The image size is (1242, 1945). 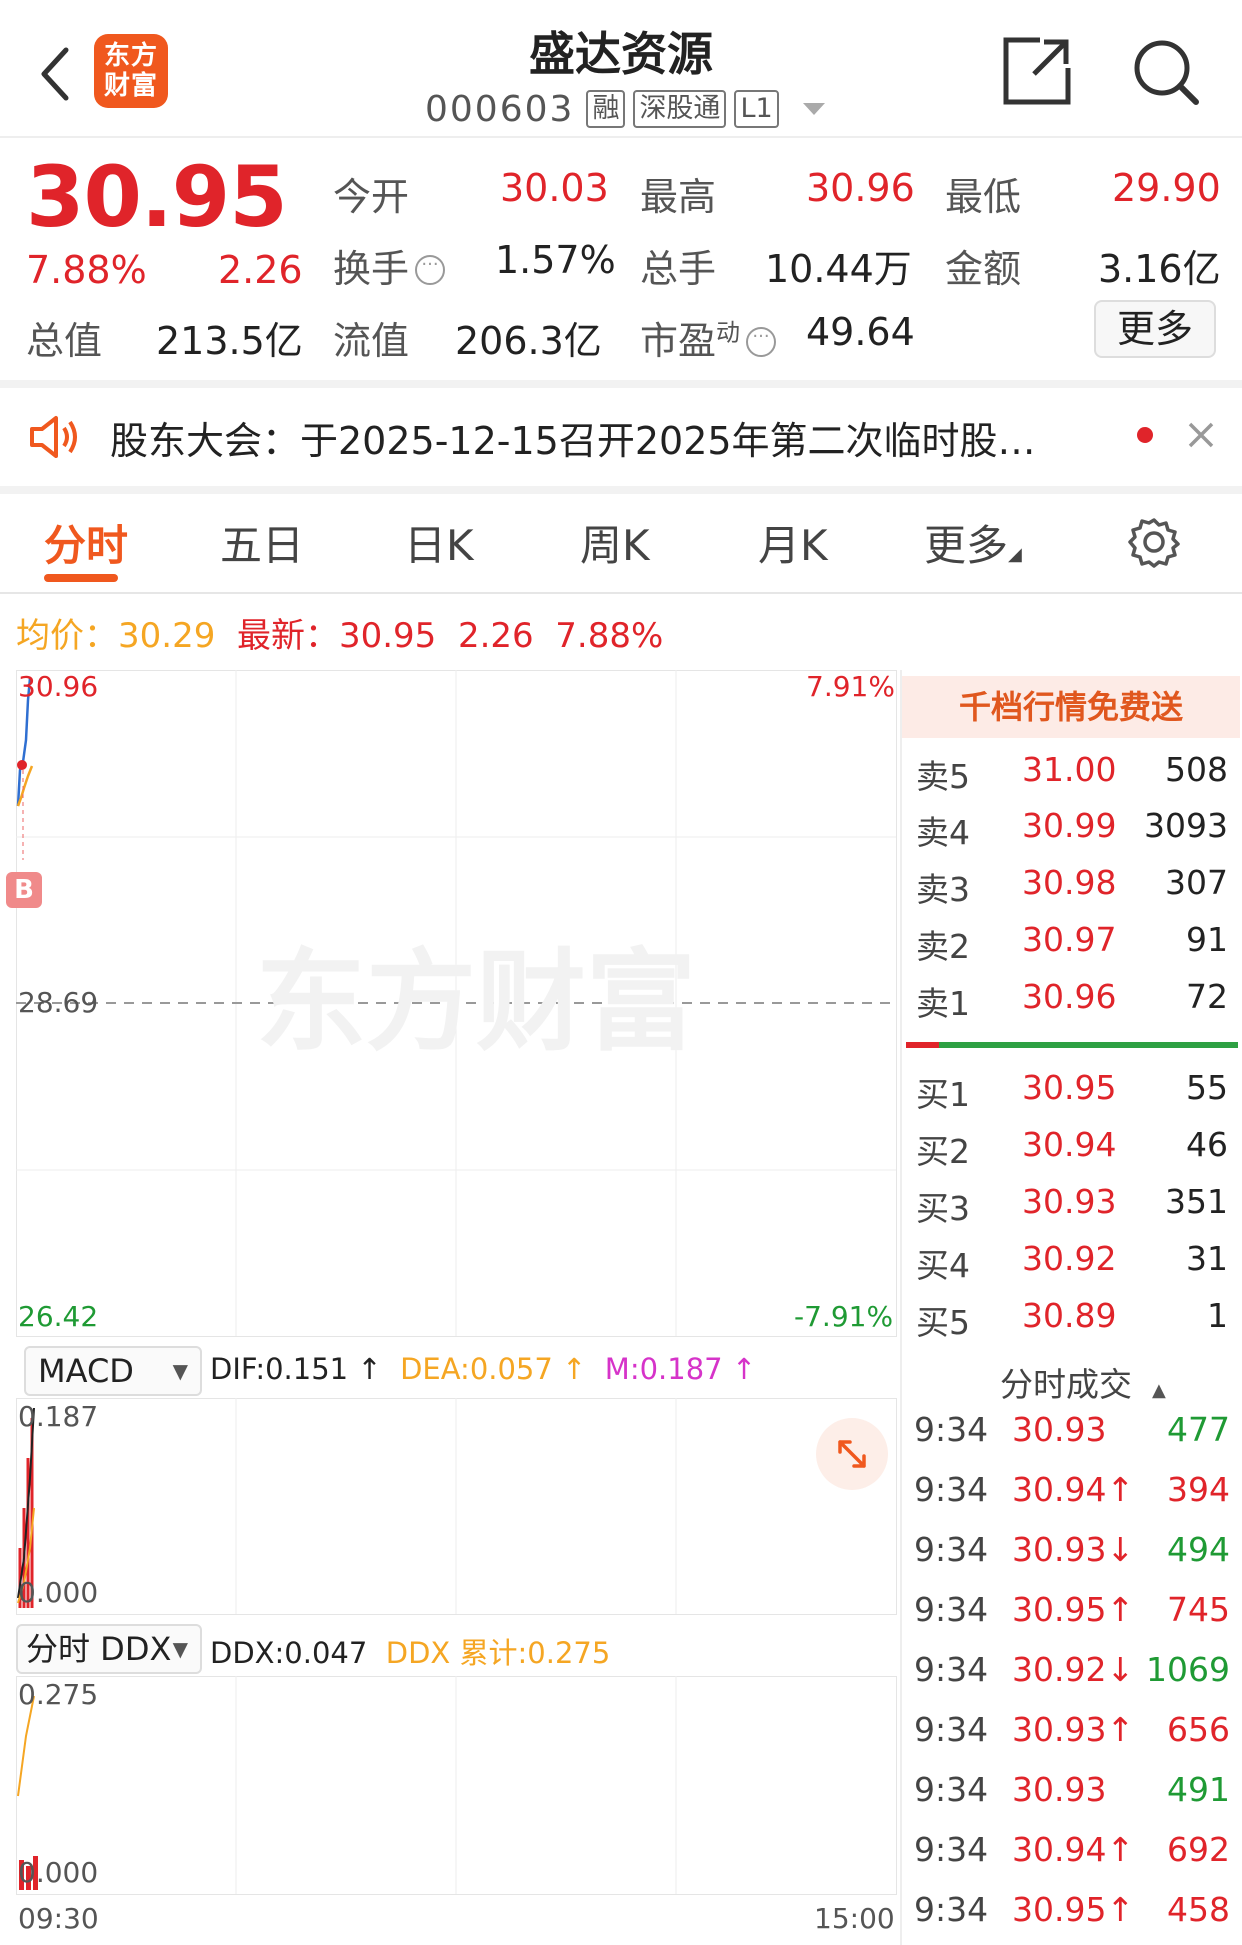 I want to click on ask-row: 卖2 30.97 91, so click(x=1072, y=943).